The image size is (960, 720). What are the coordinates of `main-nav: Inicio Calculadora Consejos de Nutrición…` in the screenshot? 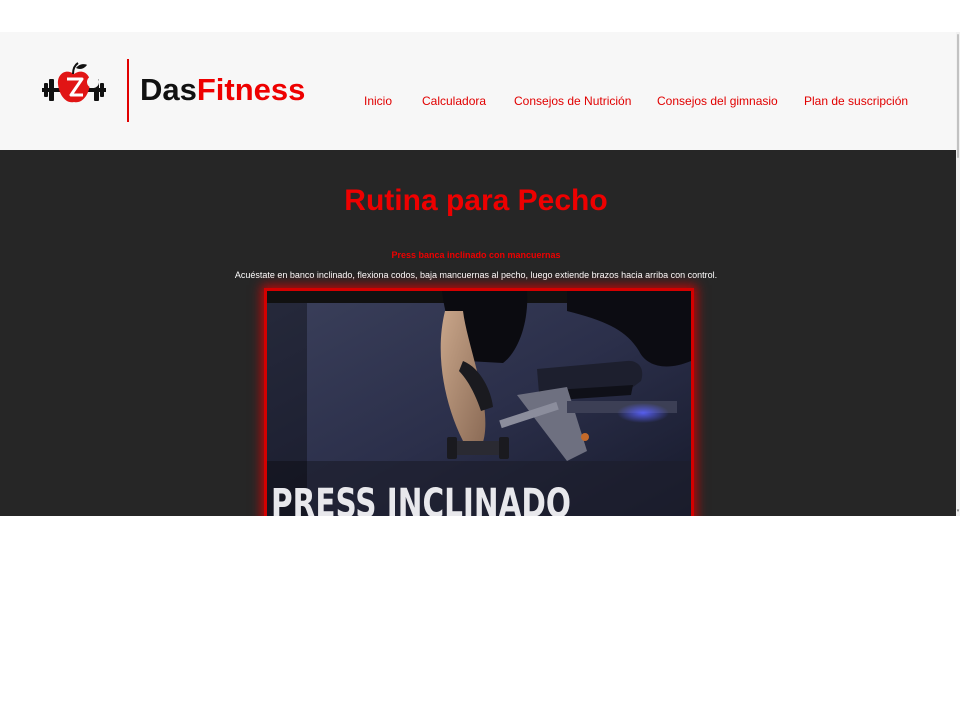 It's located at (478, 102).